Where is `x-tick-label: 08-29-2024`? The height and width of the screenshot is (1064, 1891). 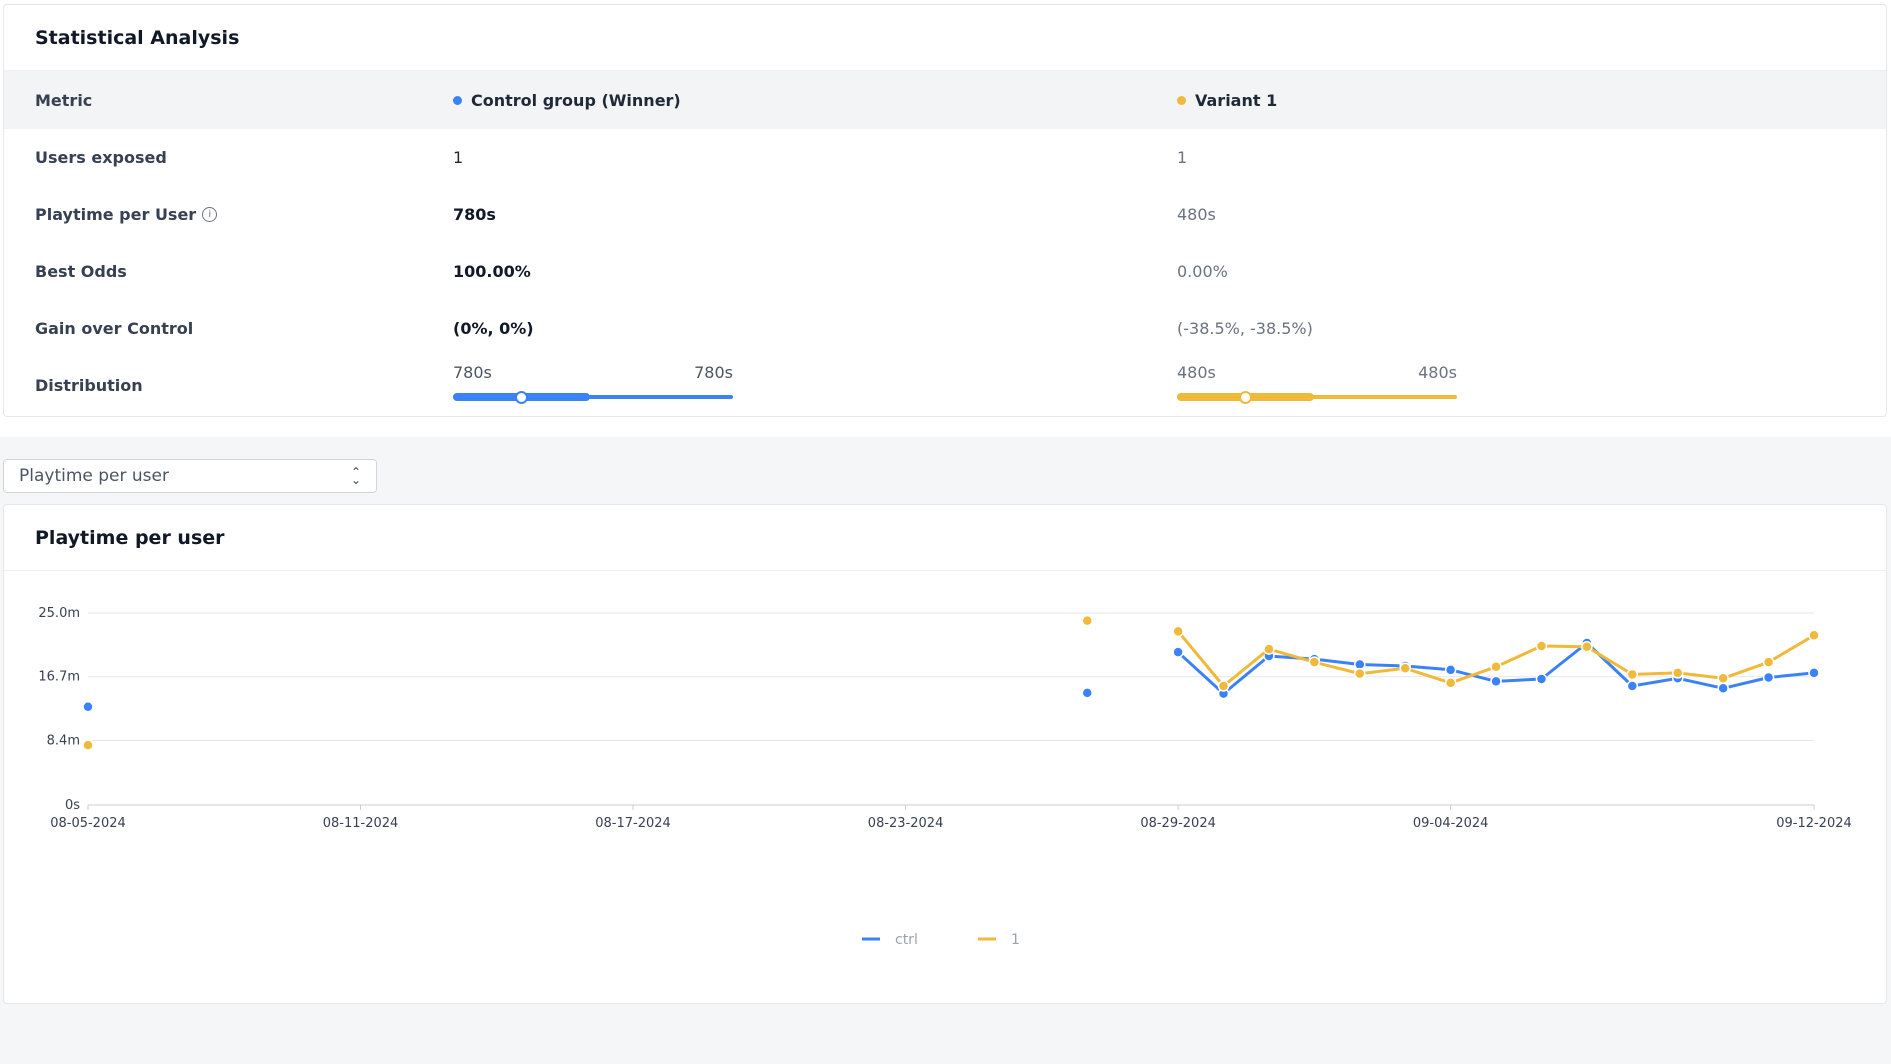
x-tick-label: 08-29-2024 is located at coordinates (1178, 823).